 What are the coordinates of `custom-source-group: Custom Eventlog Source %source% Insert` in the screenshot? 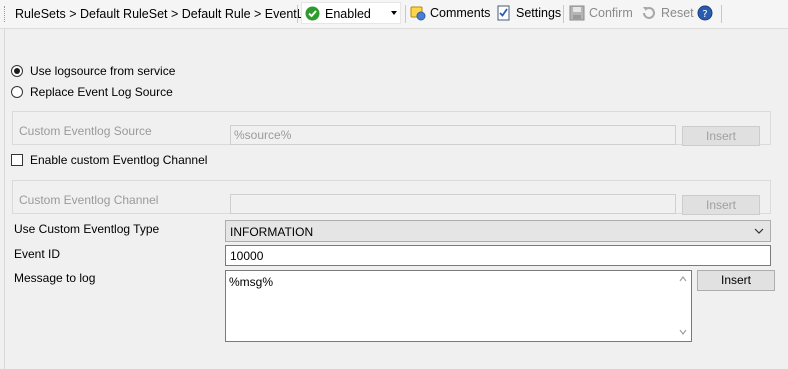 It's located at (391, 128).